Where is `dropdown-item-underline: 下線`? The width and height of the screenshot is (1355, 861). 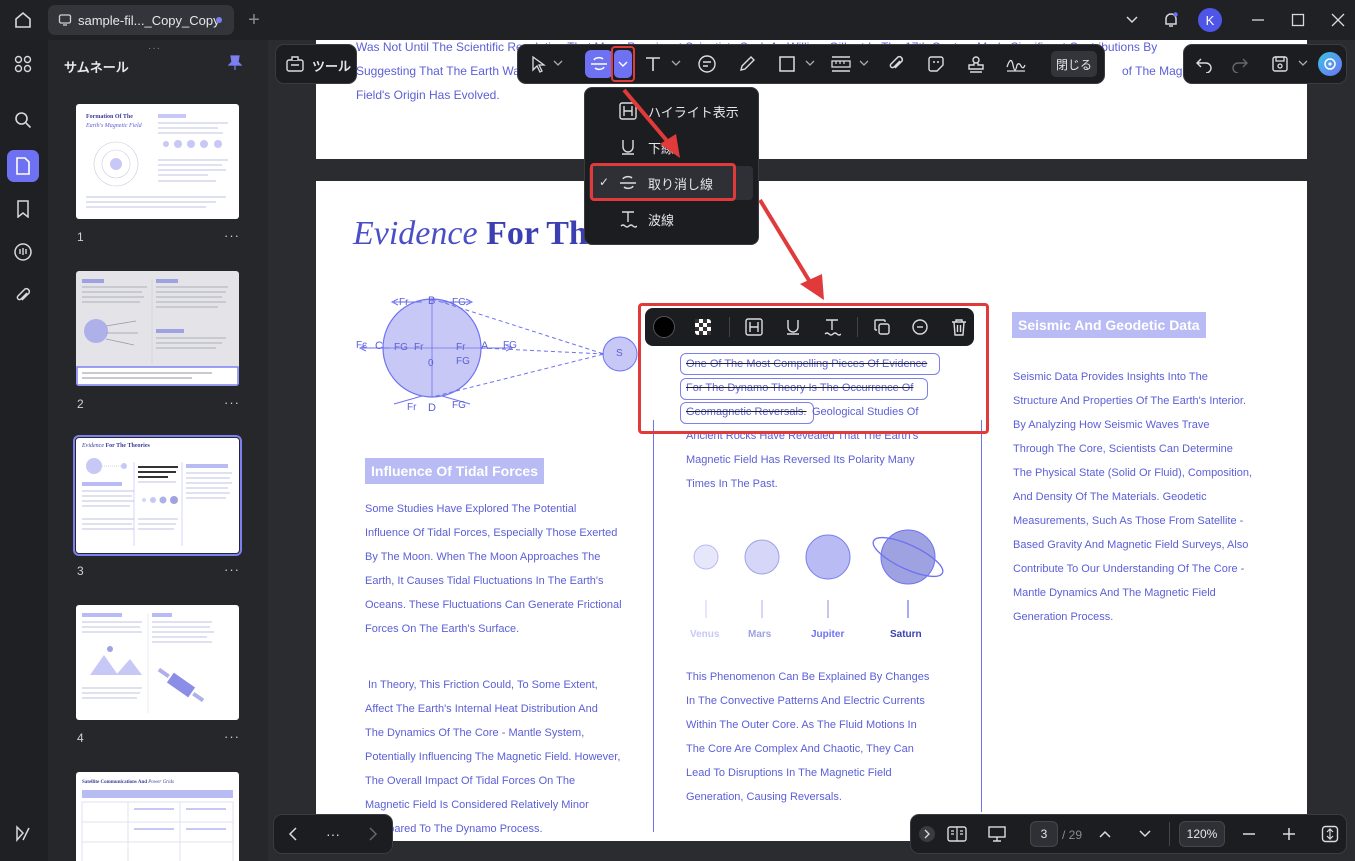 dropdown-item-underline: 下線 is located at coordinates (672, 147).